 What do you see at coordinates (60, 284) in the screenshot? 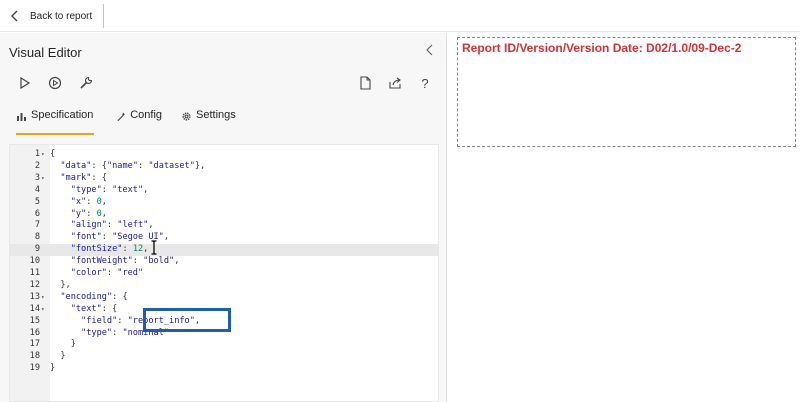
I see `code-text: },` at bounding box center [60, 284].